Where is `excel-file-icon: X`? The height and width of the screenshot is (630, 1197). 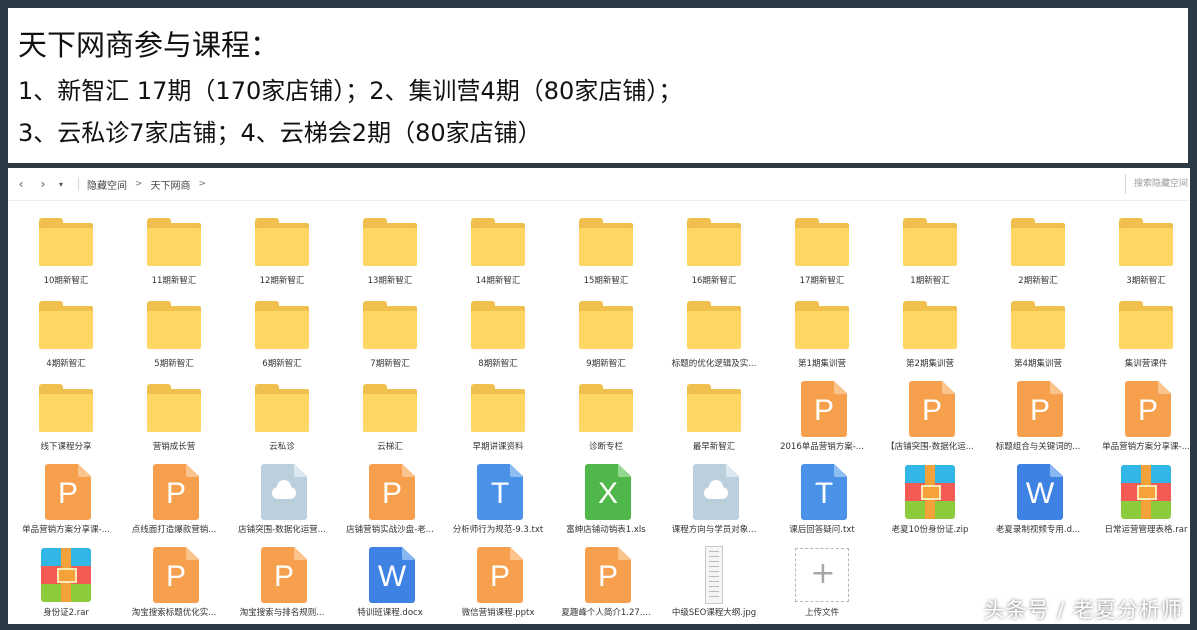 excel-file-icon: X is located at coordinates (606, 492).